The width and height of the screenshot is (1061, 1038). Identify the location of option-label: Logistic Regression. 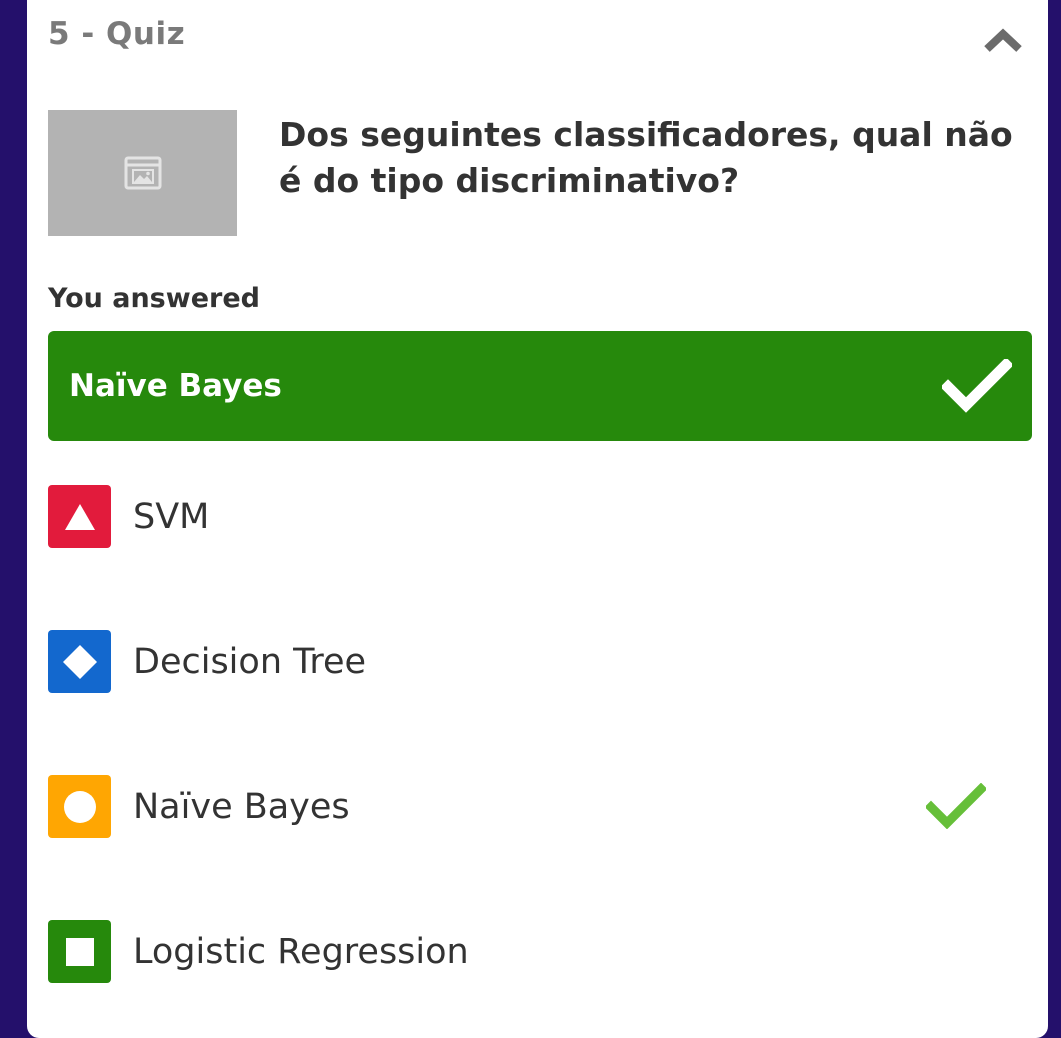
(301, 952).